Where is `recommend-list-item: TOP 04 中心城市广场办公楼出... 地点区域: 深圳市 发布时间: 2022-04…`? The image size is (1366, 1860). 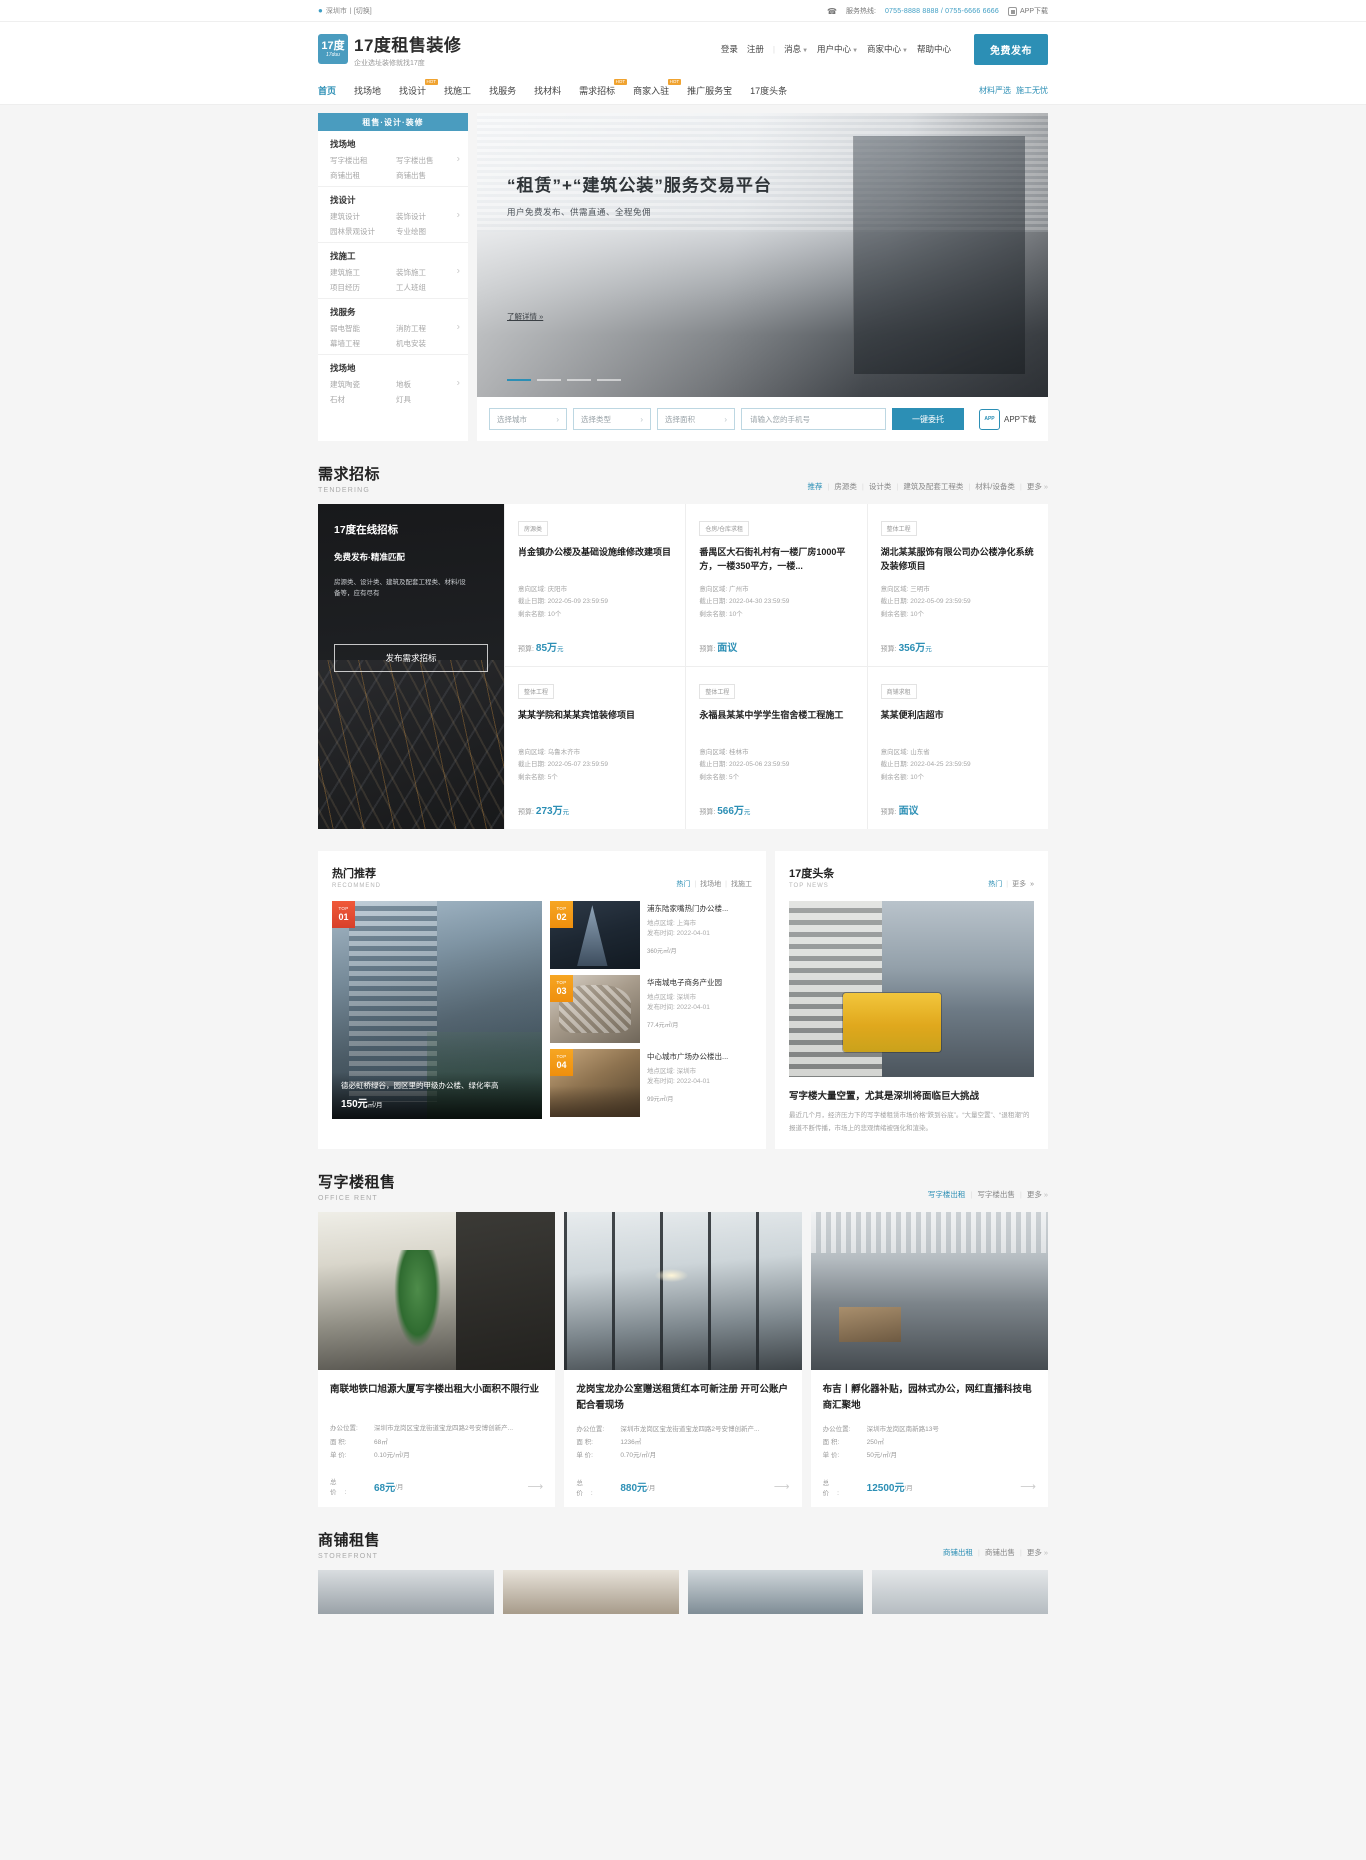
recommend-list-item: TOP 04 中心城市广场办公楼出... 地点区域: 深圳市 发布时间: 2022-04… is located at coordinates (651, 1083).